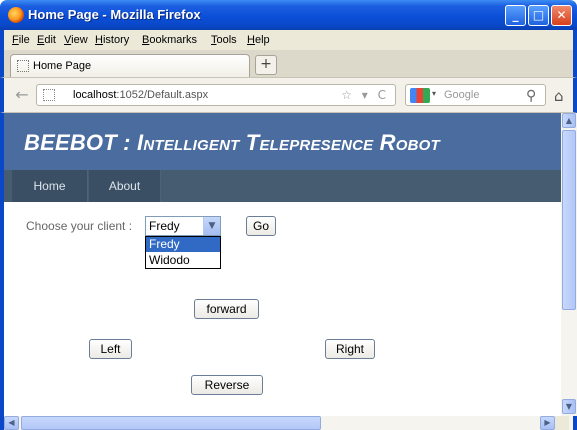 This screenshot has width=577, height=430. What do you see at coordinates (226, 309) in the screenshot?
I see `forward-button: forward` at bounding box center [226, 309].